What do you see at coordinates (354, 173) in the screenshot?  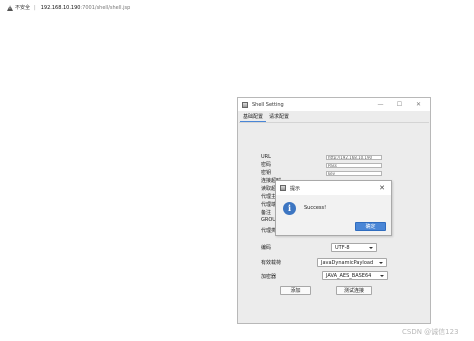 I see `key-field: key` at bounding box center [354, 173].